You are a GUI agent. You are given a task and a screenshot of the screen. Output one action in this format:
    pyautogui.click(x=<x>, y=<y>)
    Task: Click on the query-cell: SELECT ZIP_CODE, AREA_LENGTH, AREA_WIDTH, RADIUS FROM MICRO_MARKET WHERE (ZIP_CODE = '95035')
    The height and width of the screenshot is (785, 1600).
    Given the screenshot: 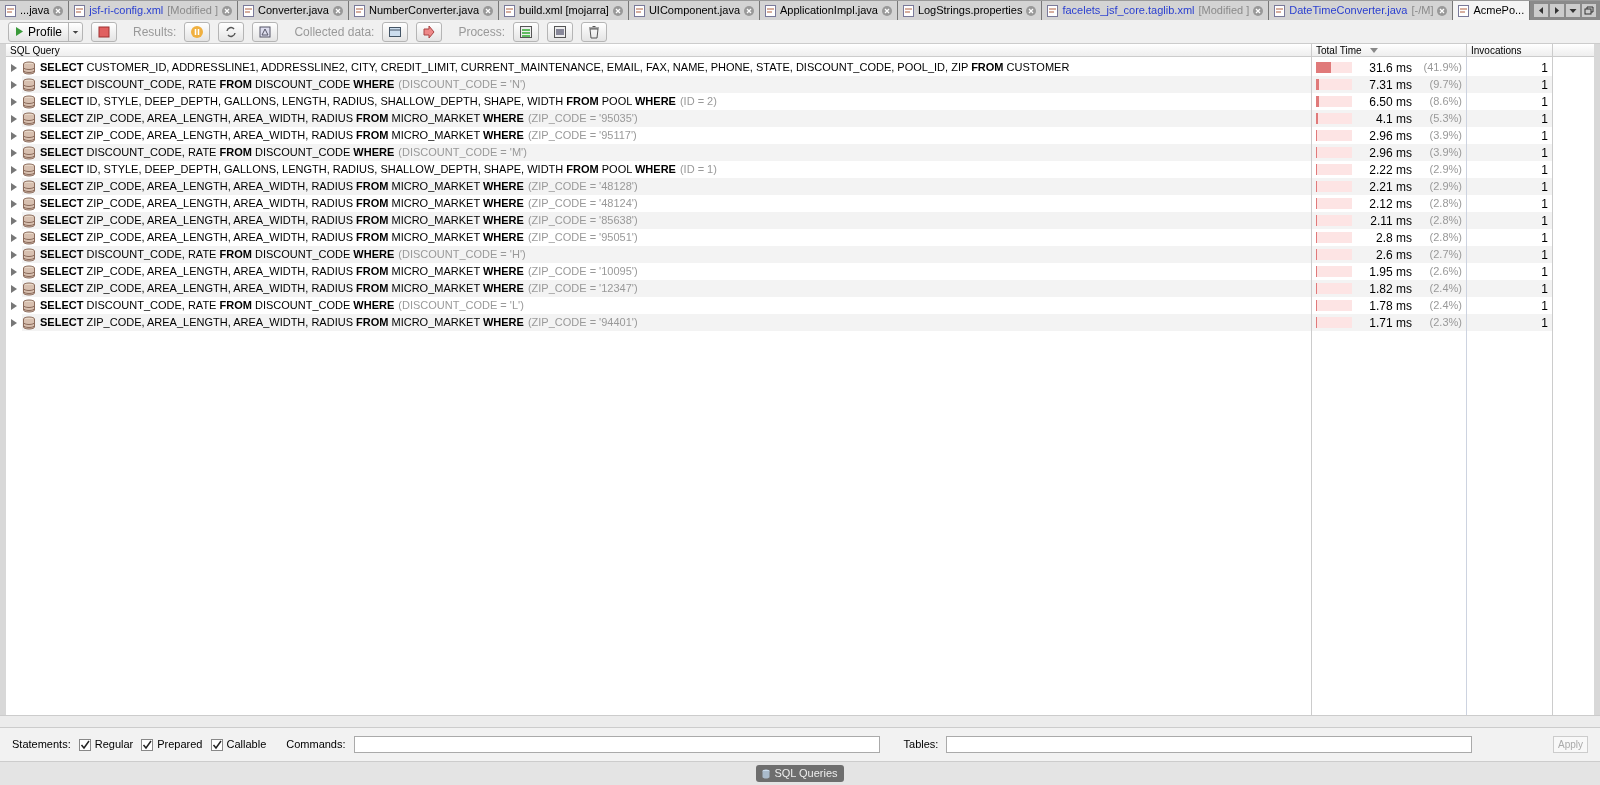 What is the action you would take?
    pyautogui.click(x=666, y=118)
    